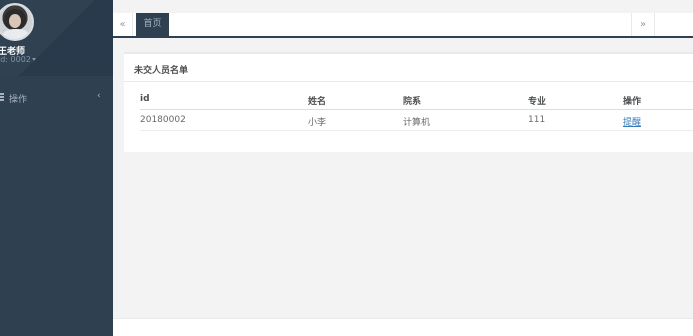 Image resolution: width=693 pixels, height=336 pixels. I want to click on sidebar-item-label: 操作, so click(18, 100).